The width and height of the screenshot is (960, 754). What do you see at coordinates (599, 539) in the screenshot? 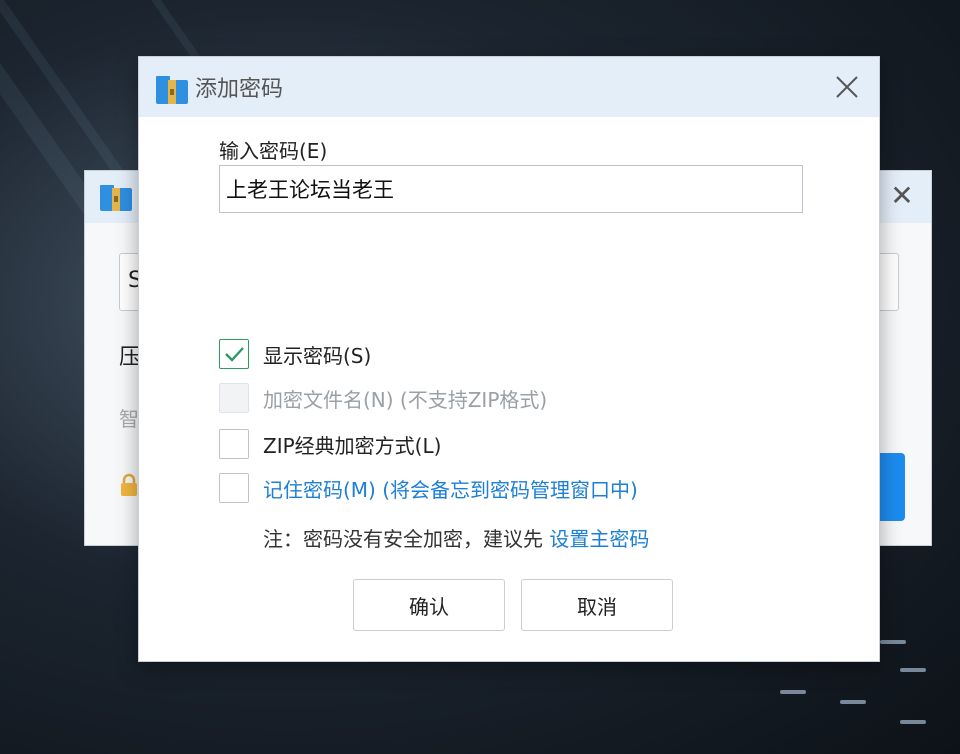
I see `set-master-password-link: 设置主密码` at bounding box center [599, 539].